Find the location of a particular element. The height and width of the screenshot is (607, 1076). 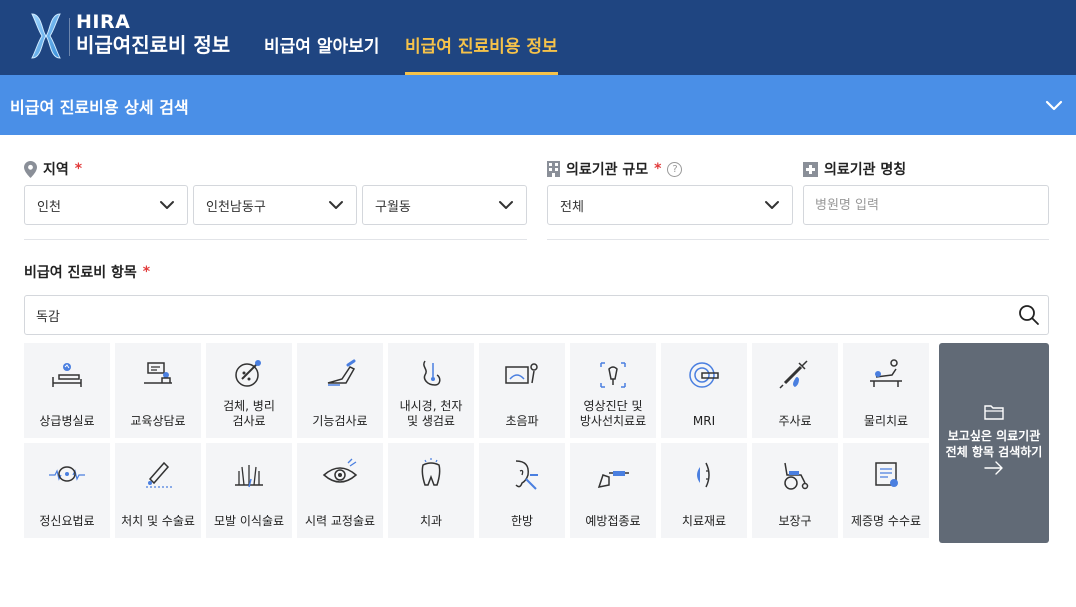

section-title: 비급여 진료비용 상세 검색 is located at coordinates (99, 107).